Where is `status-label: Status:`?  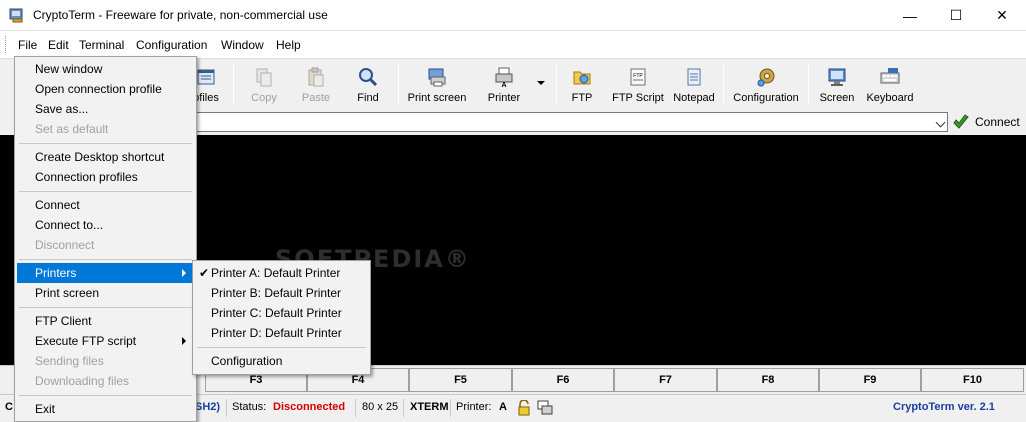
status-label: Status: is located at coordinates (249, 407).